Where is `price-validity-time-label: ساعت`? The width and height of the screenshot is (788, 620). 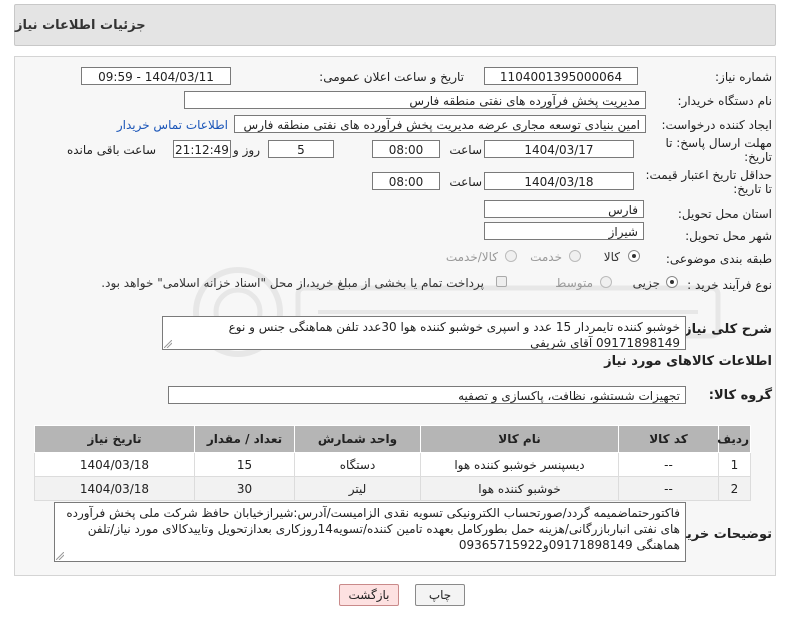 price-validity-time-label: ساعت is located at coordinates (465, 182).